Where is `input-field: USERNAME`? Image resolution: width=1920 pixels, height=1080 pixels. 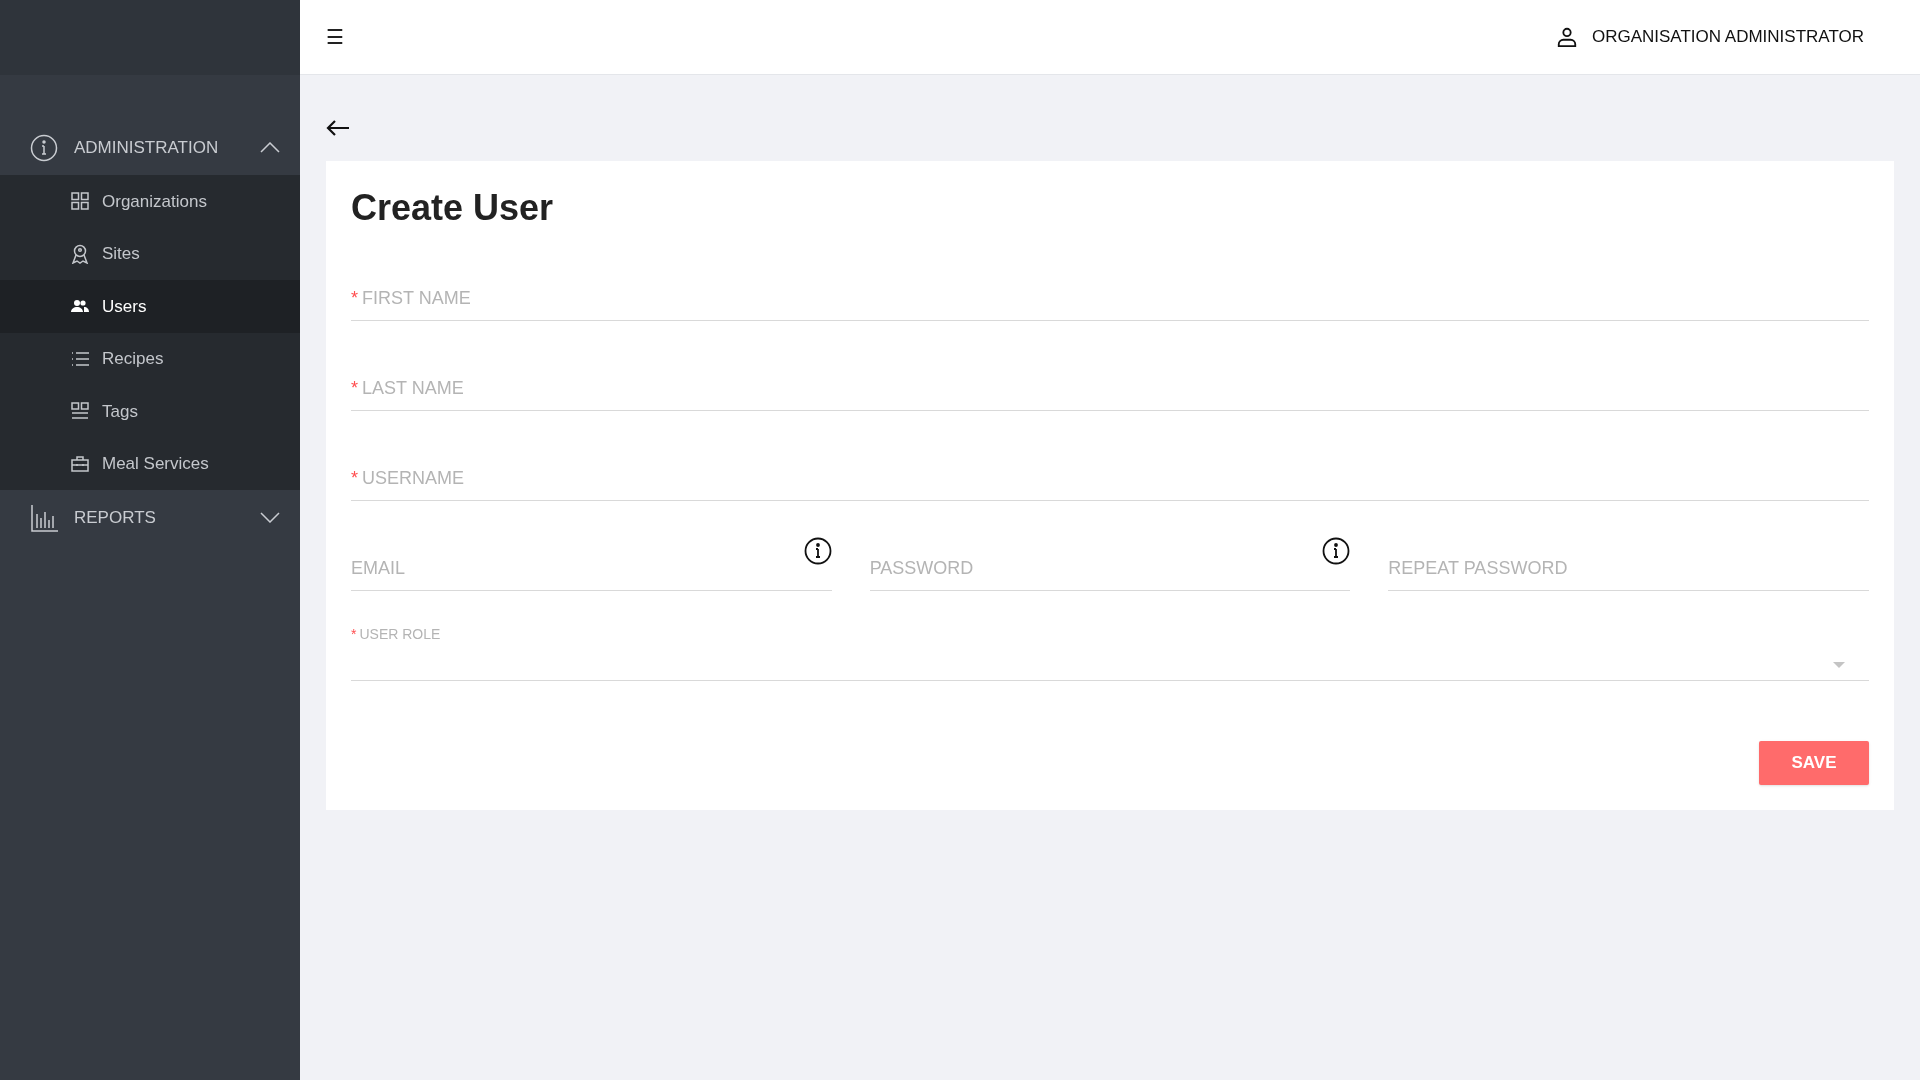
input-field: USERNAME is located at coordinates (1115, 478).